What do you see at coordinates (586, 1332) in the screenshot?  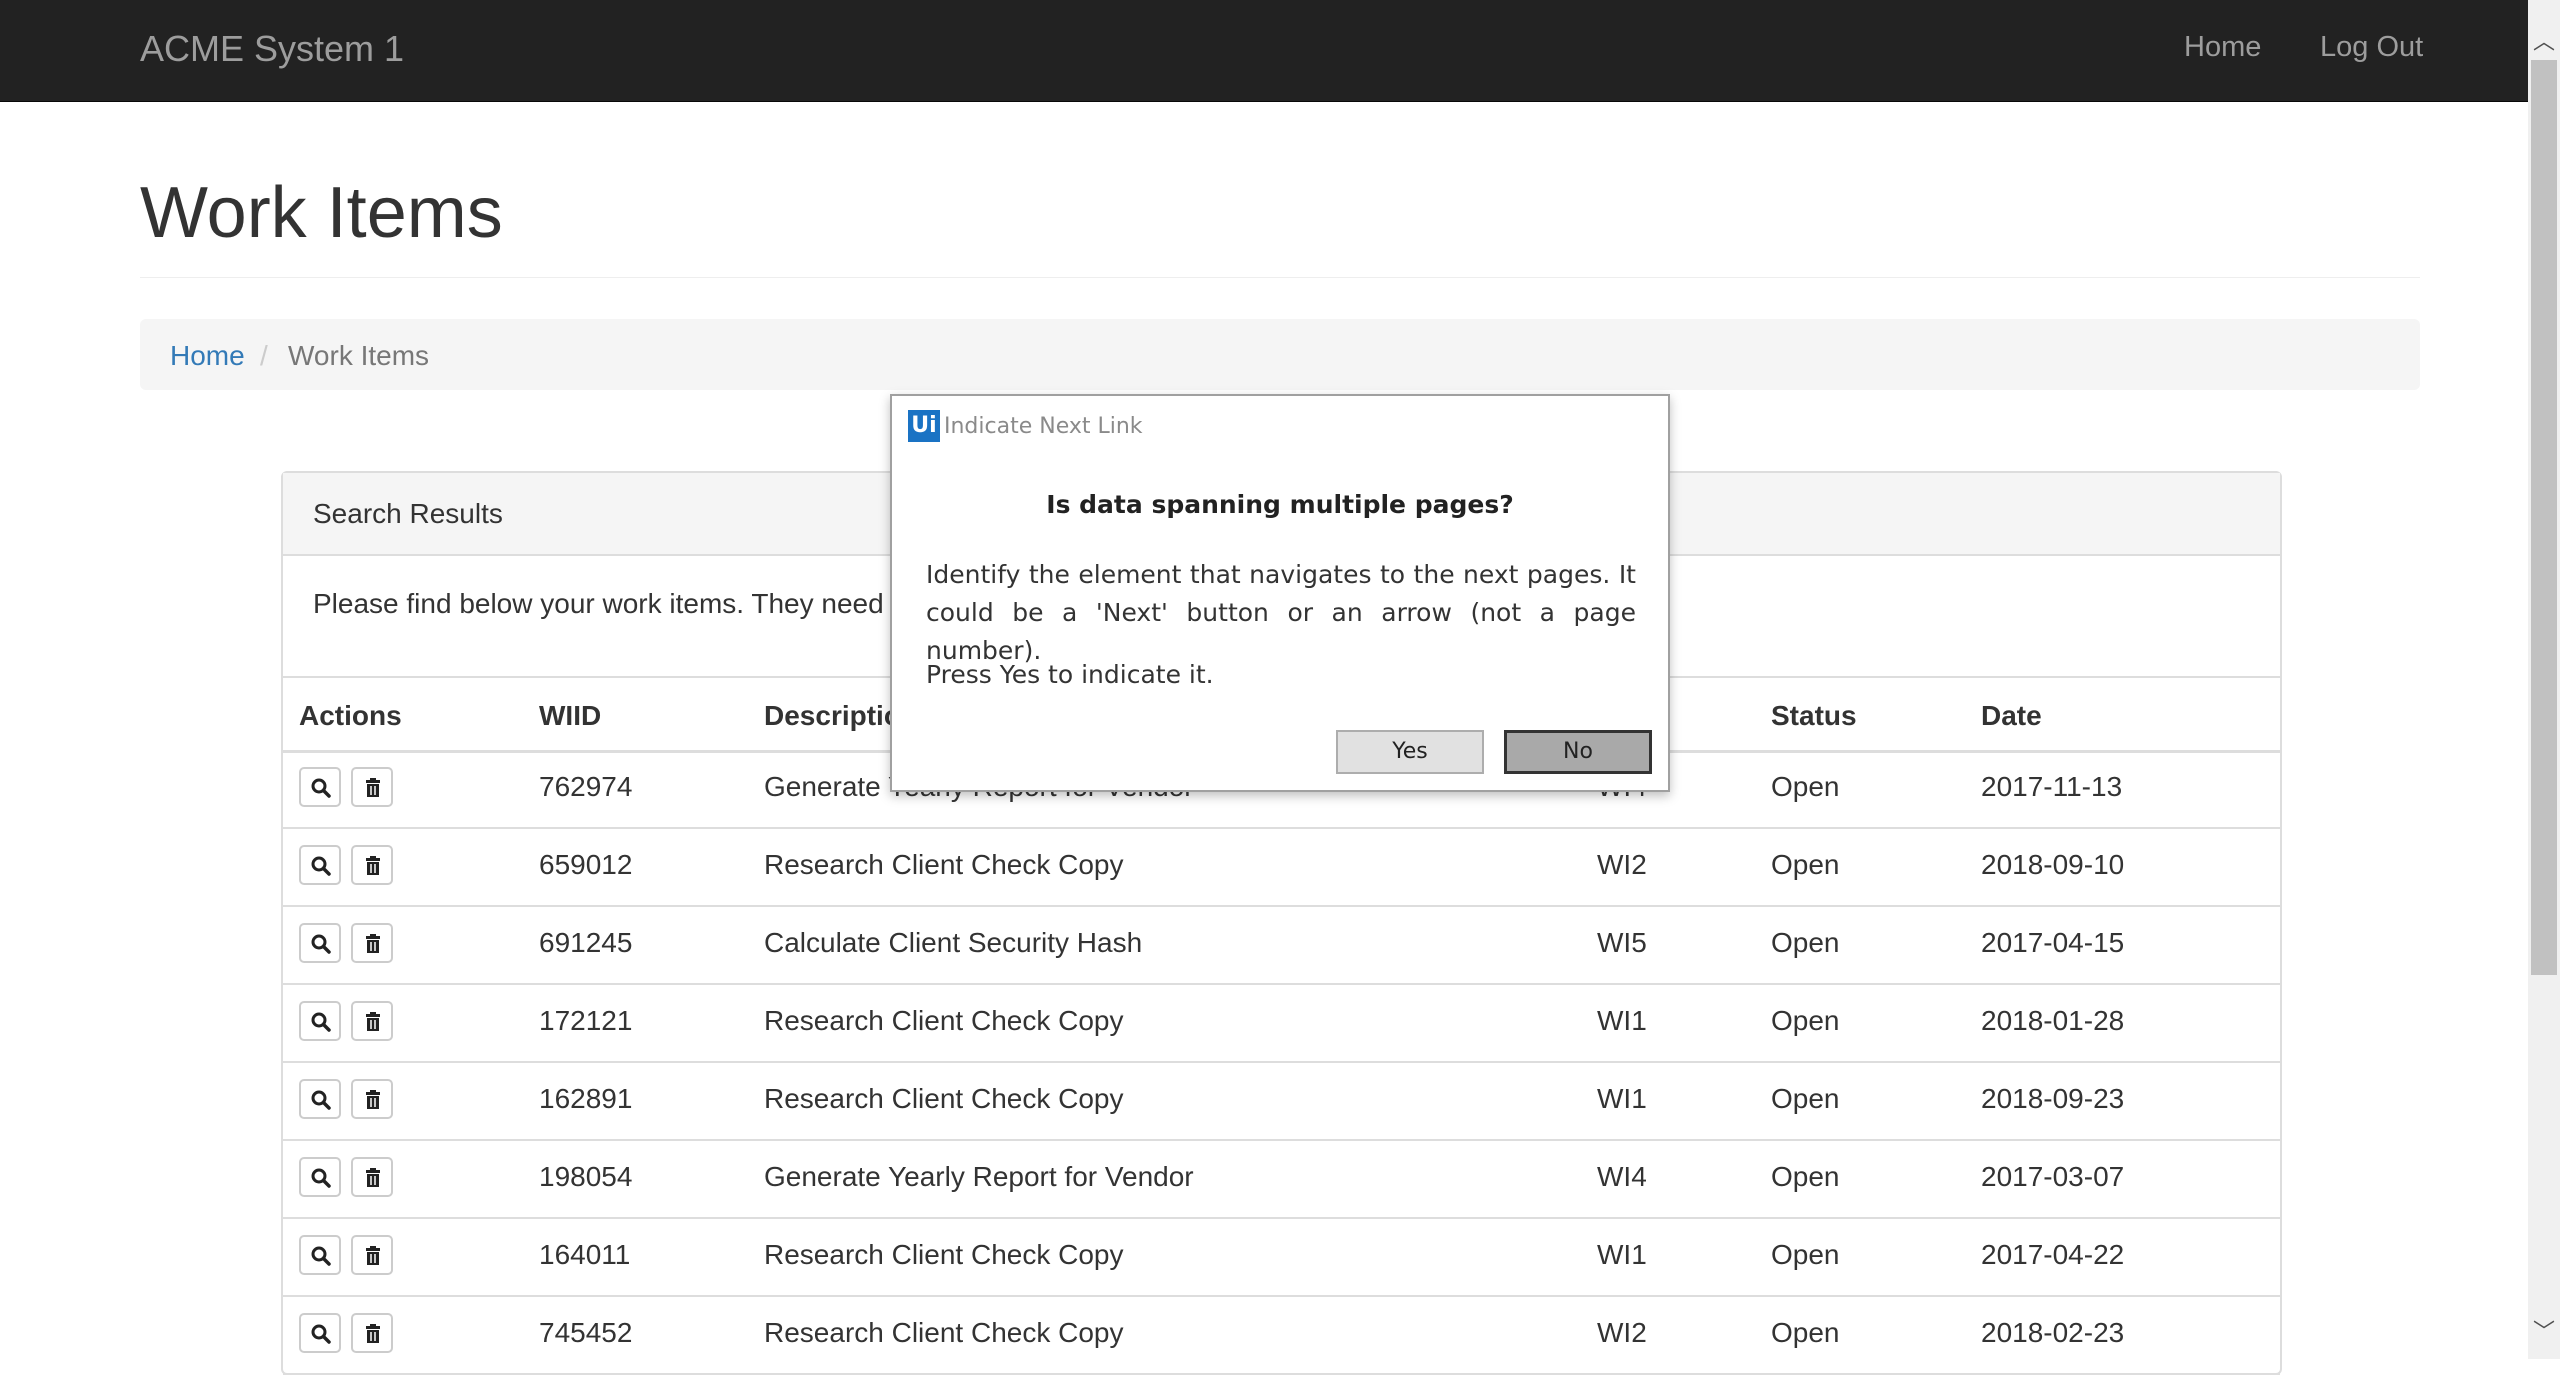 I see `cell-wiid: 745452` at bounding box center [586, 1332].